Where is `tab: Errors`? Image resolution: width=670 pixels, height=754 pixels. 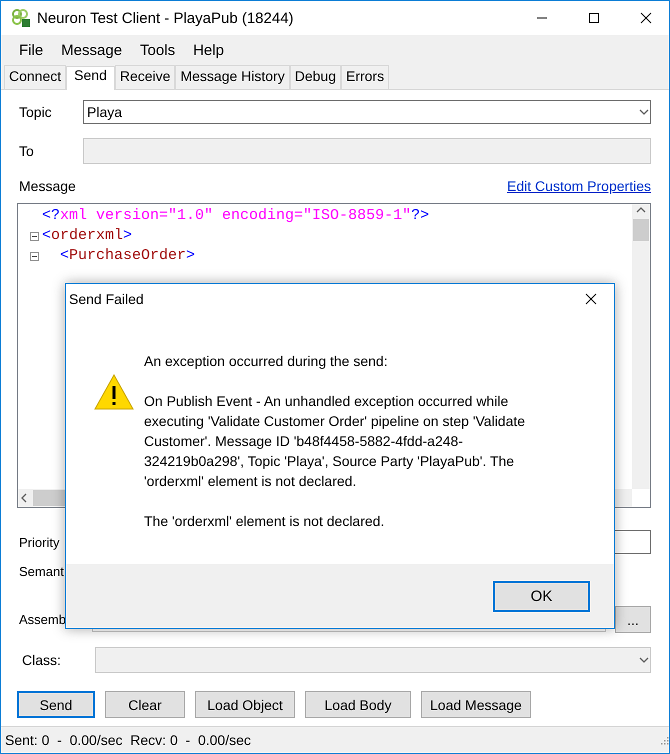
tab: Errors is located at coordinates (365, 77).